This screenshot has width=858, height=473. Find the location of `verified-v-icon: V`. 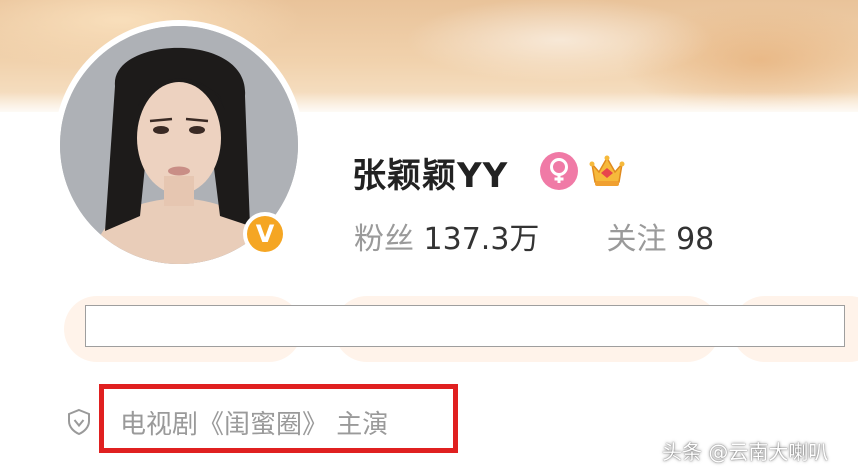

verified-v-icon: V is located at coordinates (265, 234).